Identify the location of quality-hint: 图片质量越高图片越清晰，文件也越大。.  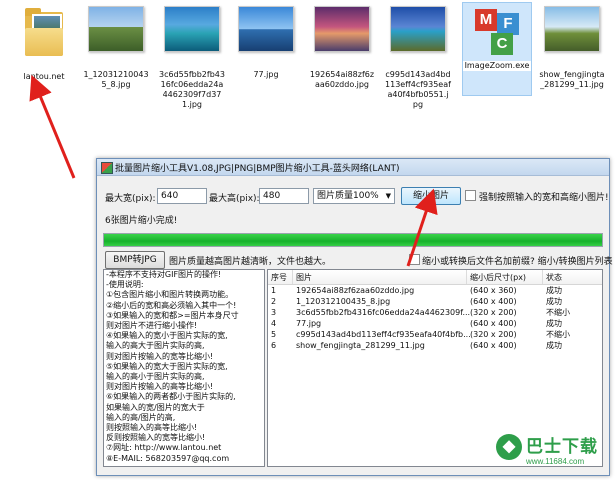
(250, 262).